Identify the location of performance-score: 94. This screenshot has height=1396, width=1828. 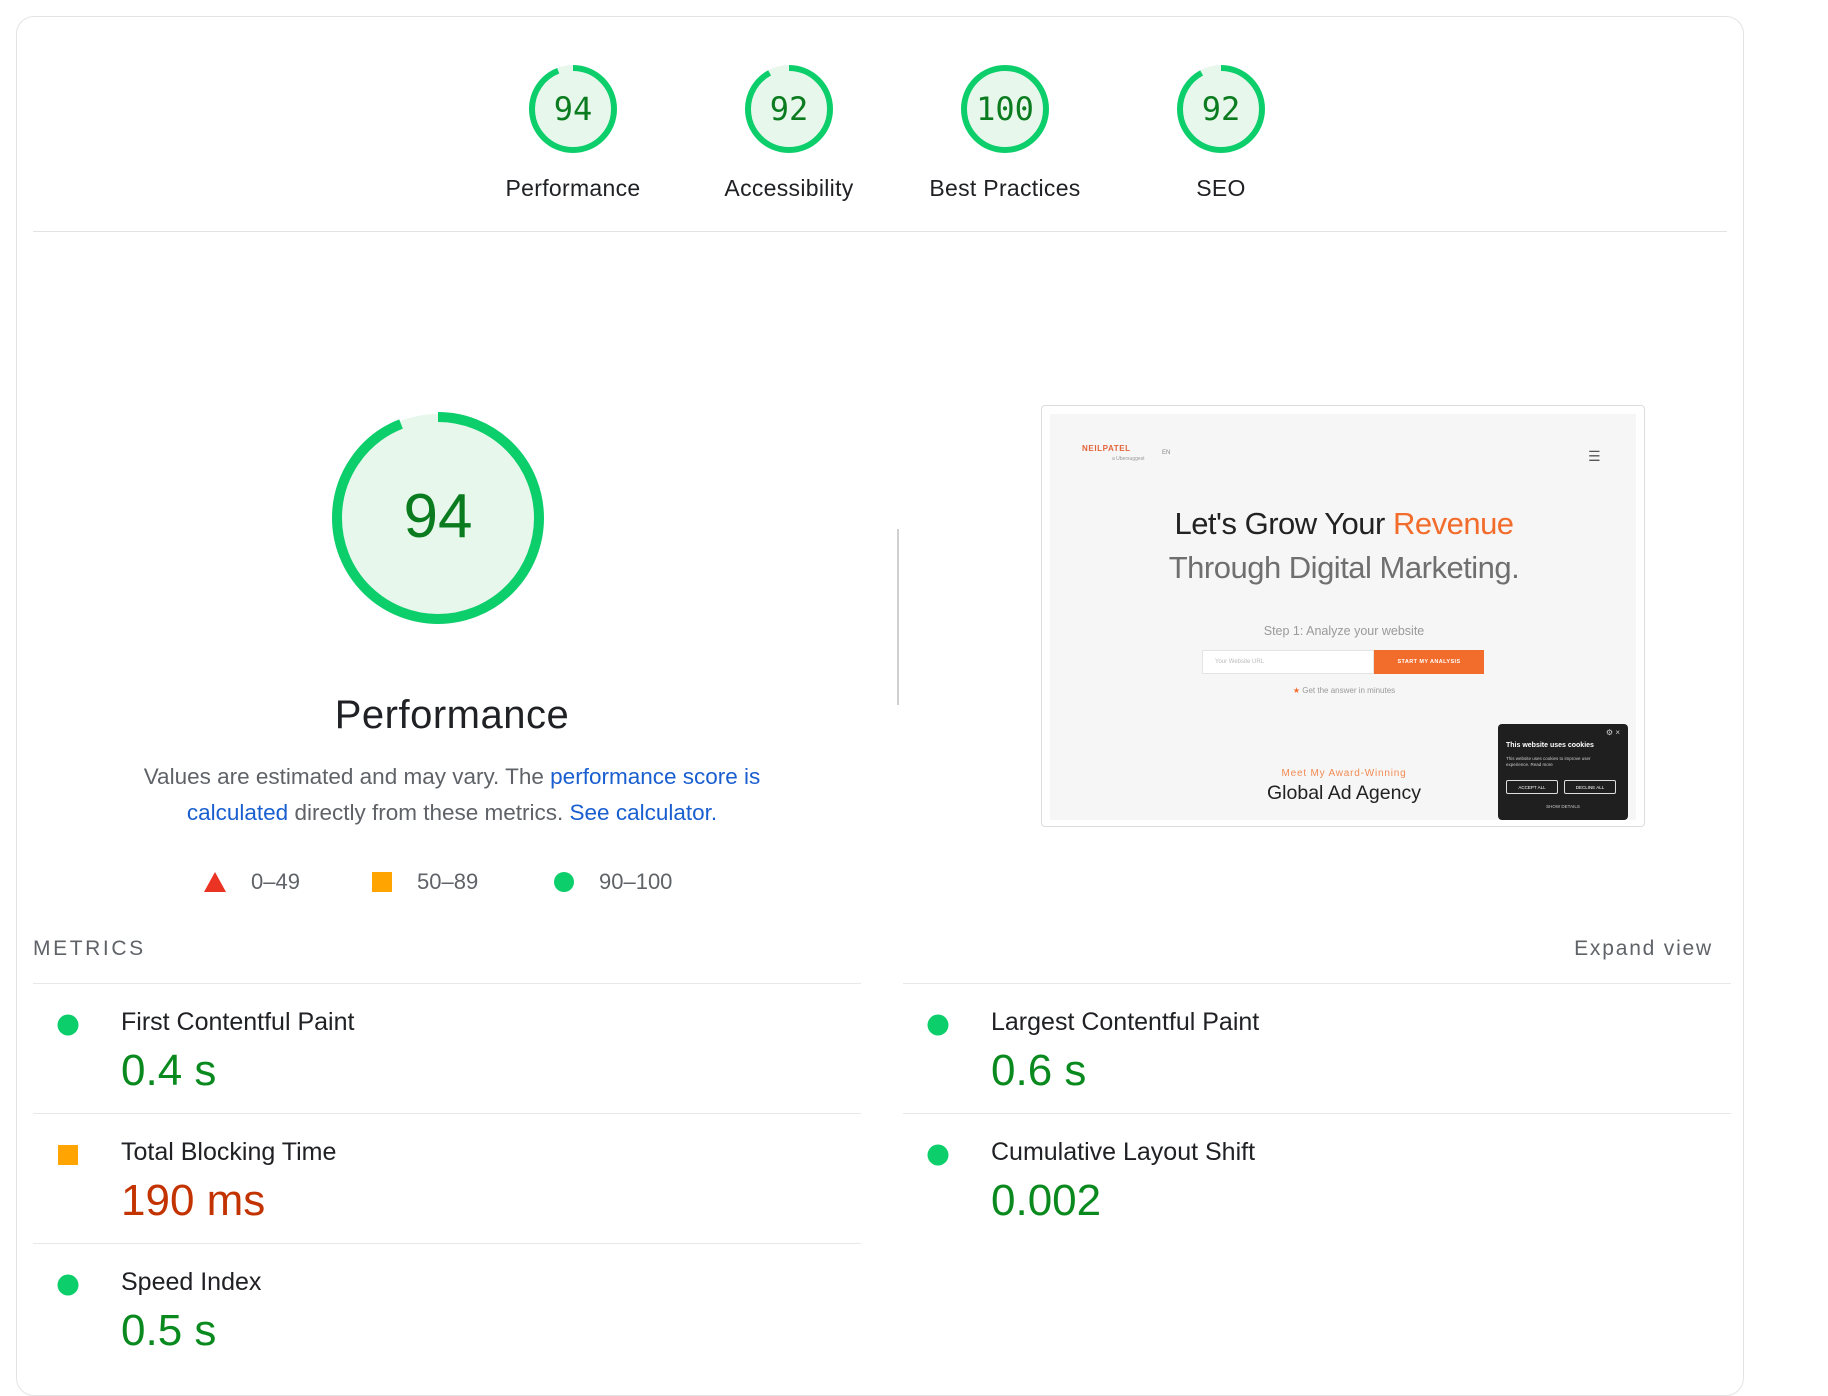
(438, 516).